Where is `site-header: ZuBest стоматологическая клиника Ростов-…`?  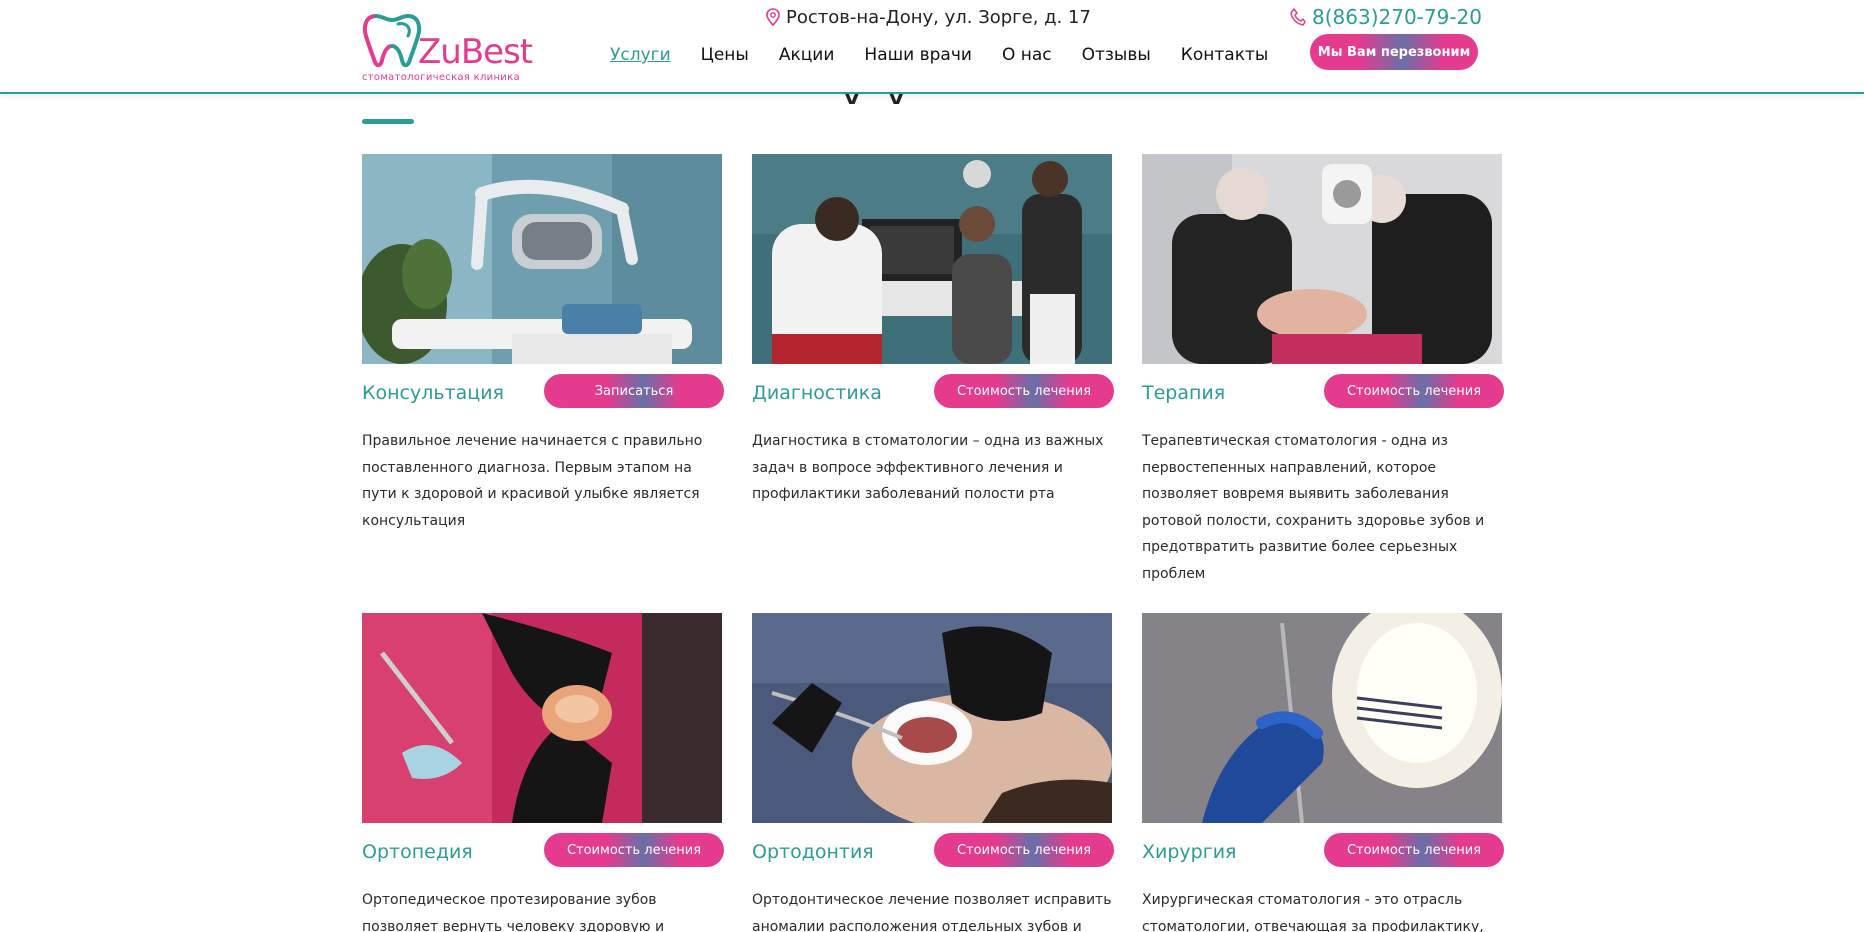
site-header: ZuBest стоматологическая клиника Ростов-… is located at coordinates (932, 47).